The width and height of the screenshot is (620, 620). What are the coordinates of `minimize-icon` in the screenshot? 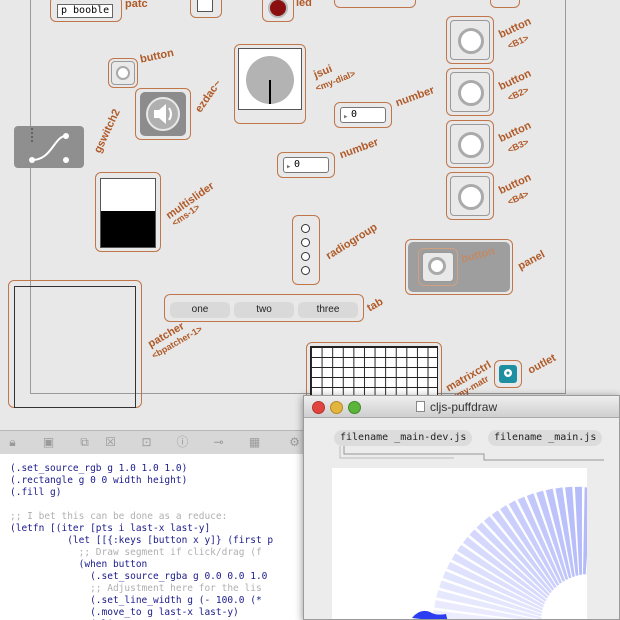 It's located at (336, 407).